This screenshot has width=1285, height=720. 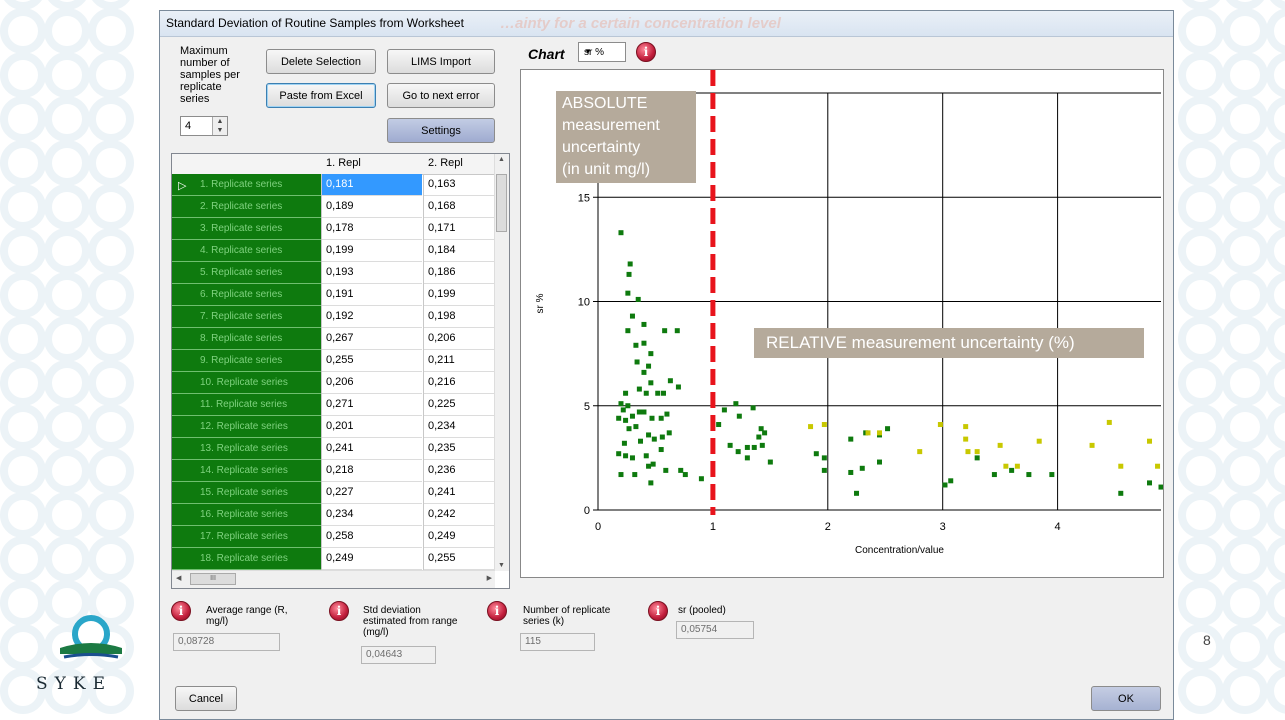 What do you see at coordinates (460, 515) in the screenshot?
I see `cell-repl2: 0,242` at bounding box center [460, 515].